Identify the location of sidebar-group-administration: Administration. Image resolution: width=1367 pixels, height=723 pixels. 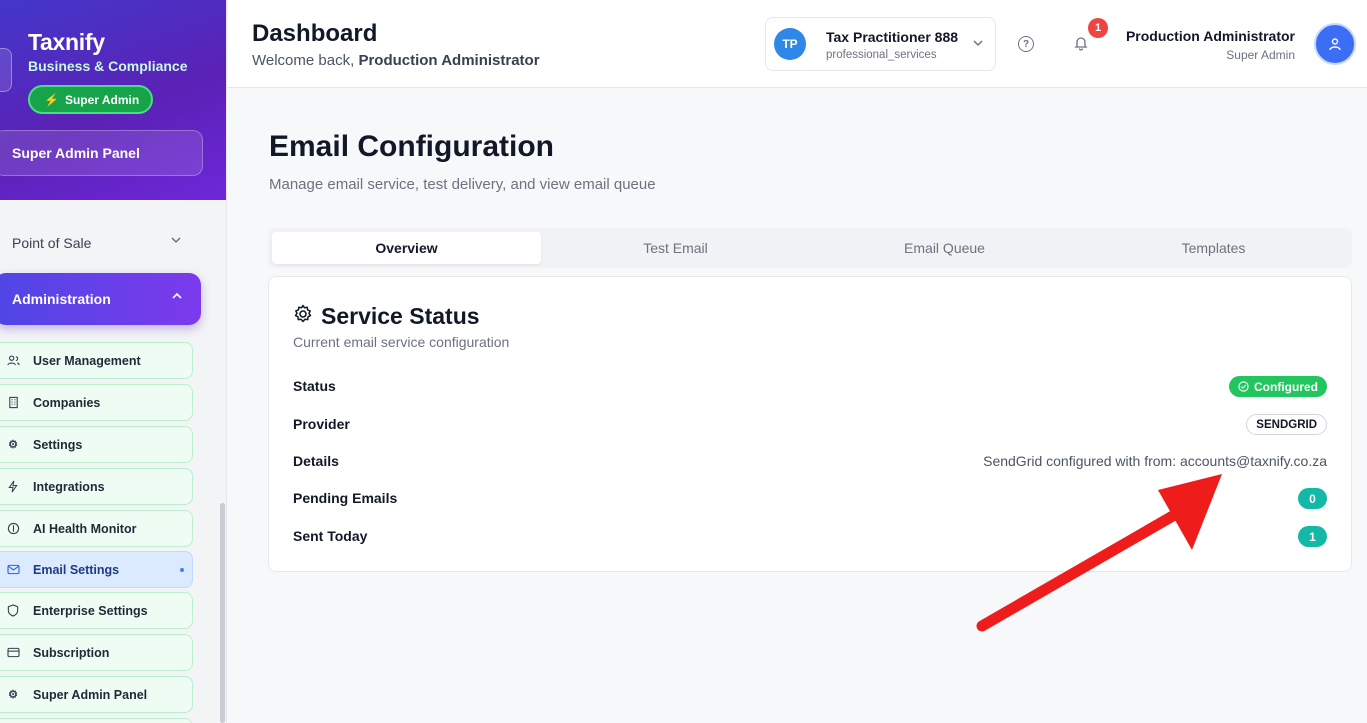
(100, 299).